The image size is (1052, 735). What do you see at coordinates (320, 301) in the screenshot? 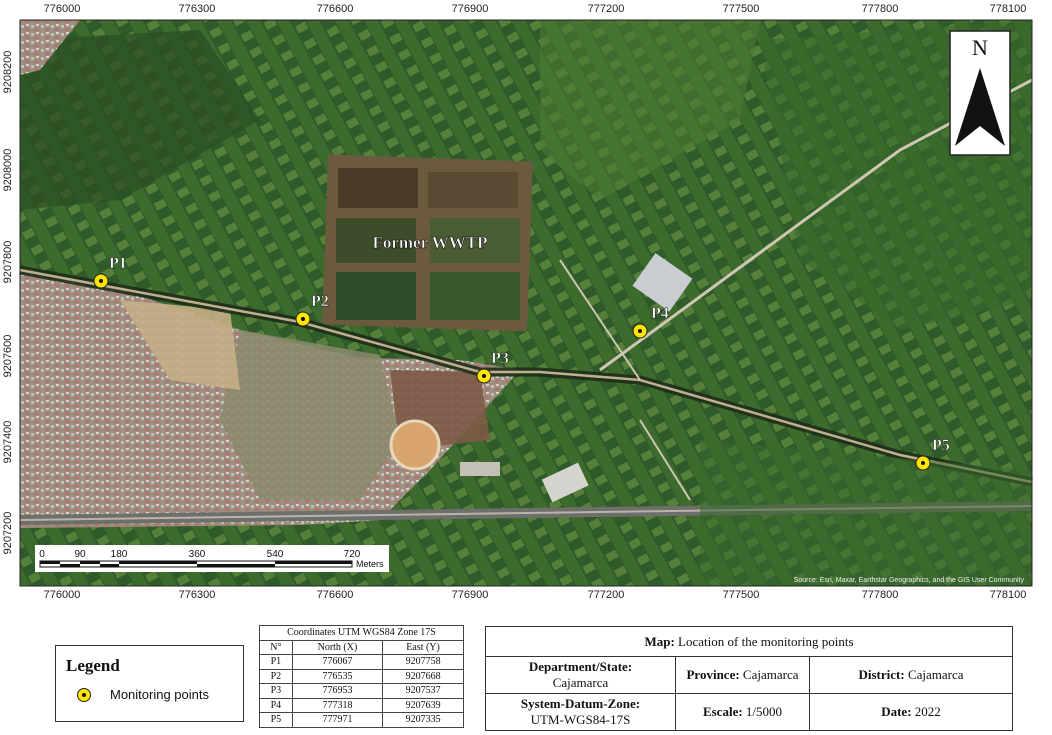
I see `point-label: P2` at bounding box center [320, 301].